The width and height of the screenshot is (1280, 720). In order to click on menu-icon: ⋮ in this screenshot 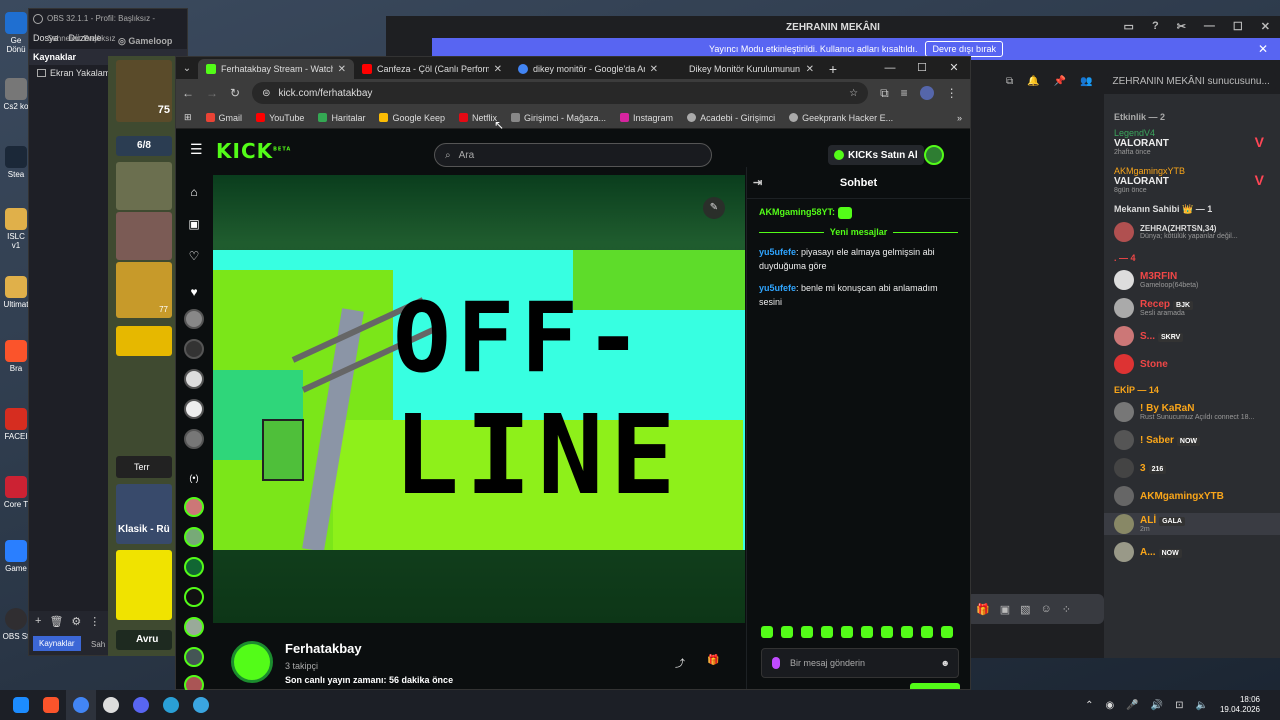, I will do `click(952, 93)`.